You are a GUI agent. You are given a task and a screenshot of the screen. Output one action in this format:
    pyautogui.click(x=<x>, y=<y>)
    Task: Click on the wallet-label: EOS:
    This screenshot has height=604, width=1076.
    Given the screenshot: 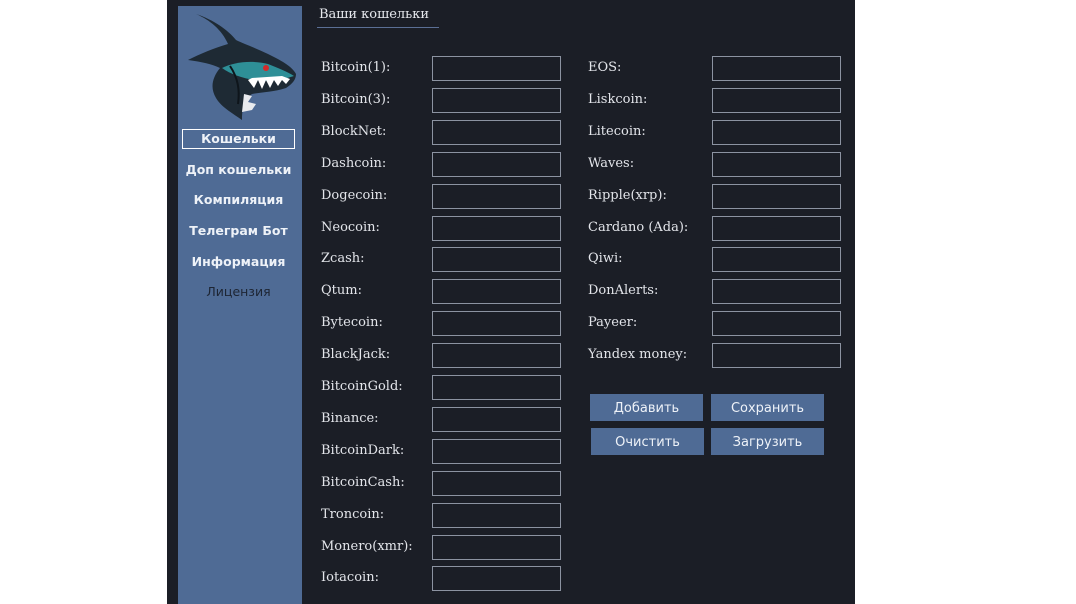 What is the action you would take?
    pyautogui.click(x=605, y=67)
    